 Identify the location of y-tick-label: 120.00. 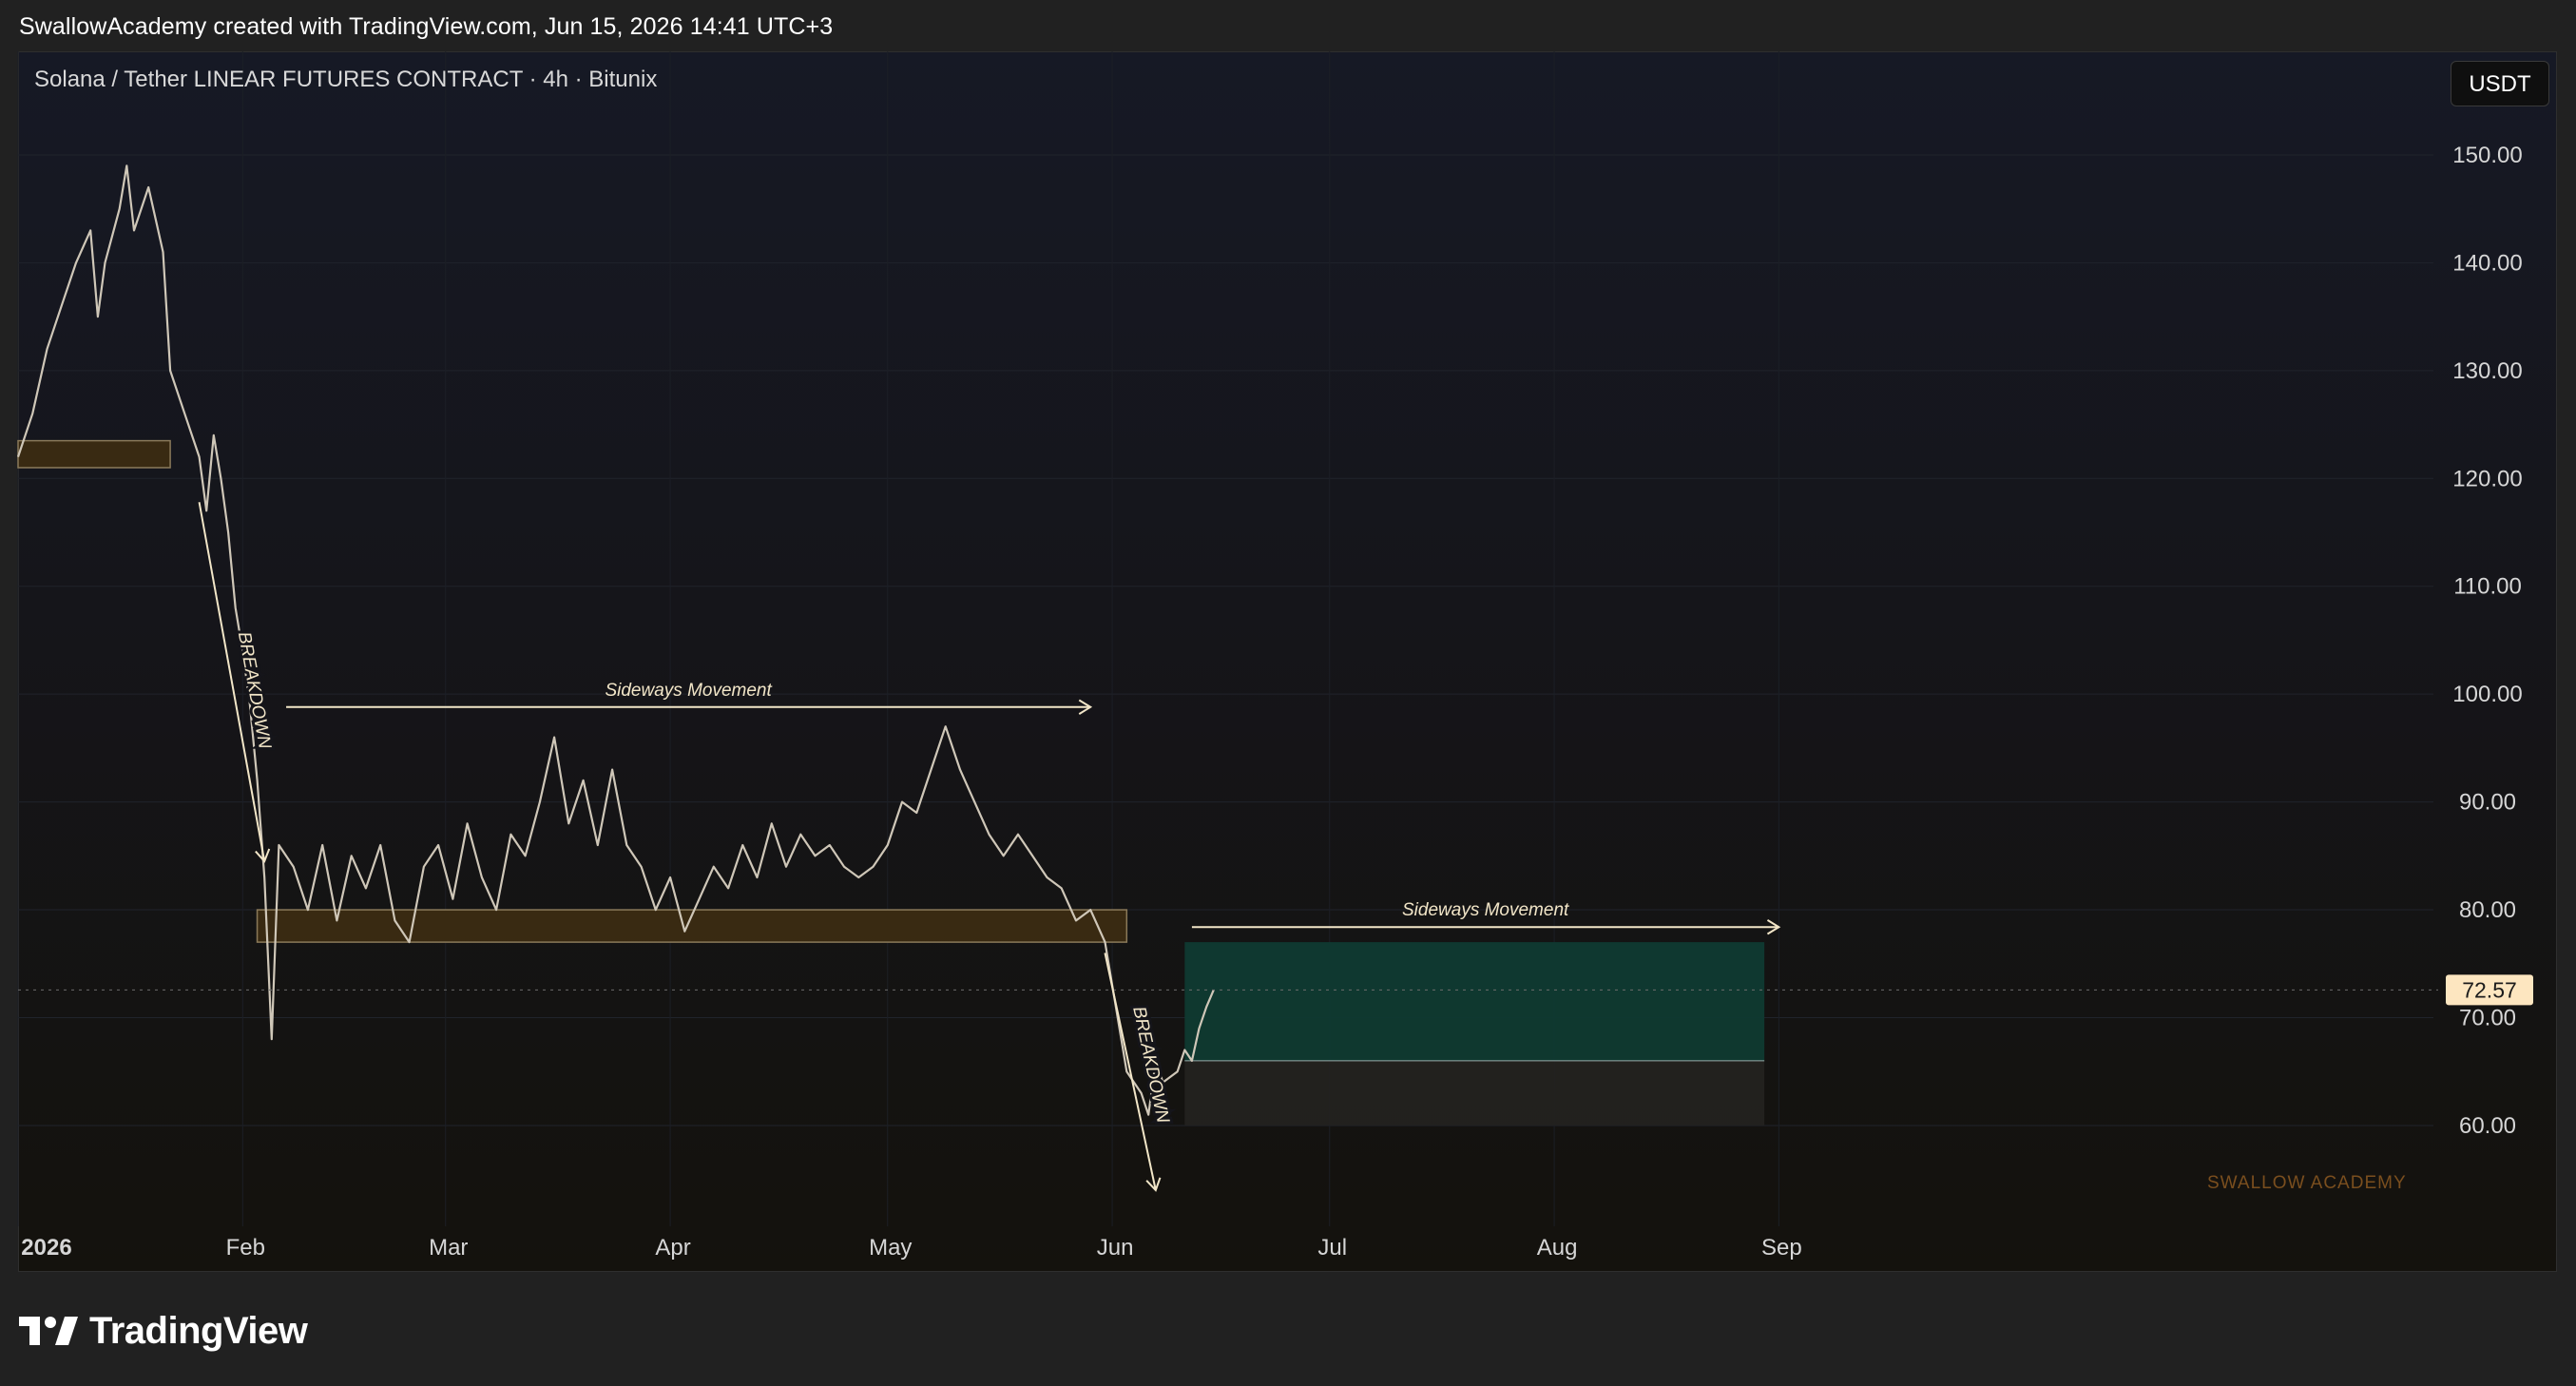
(2487, 479).